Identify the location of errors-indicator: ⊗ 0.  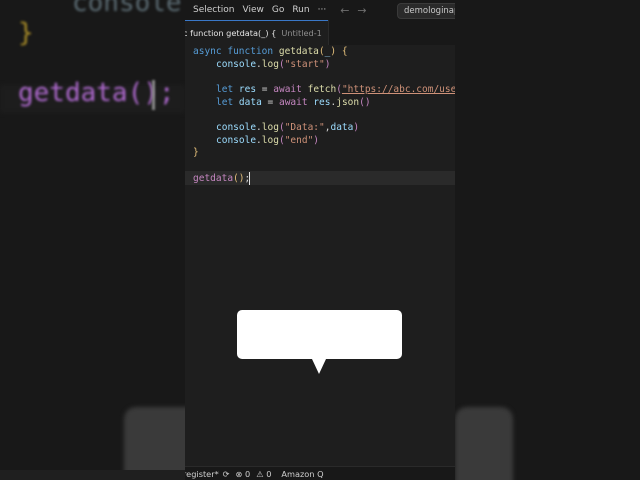
(243, 474).